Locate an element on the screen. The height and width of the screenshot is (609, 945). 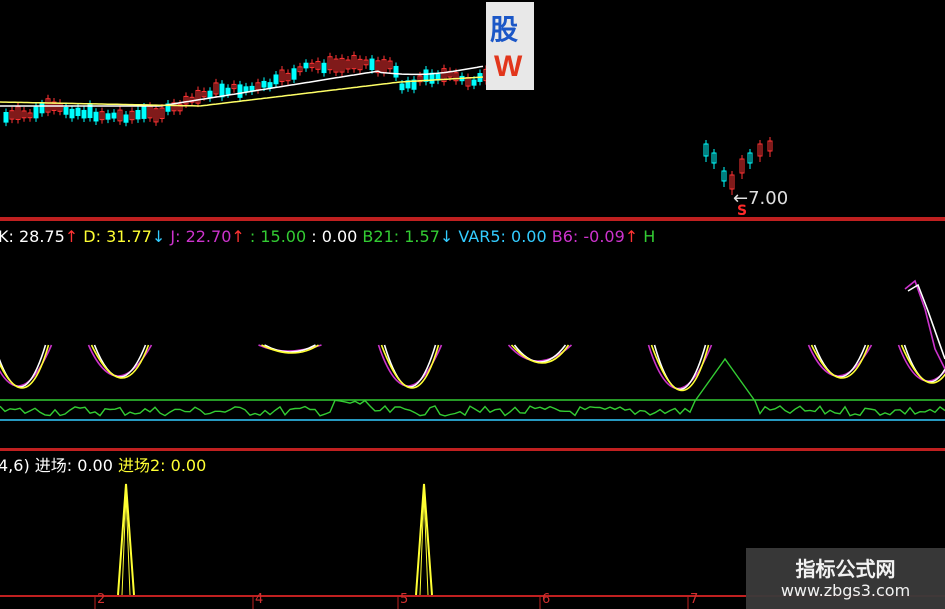
broker-logo: 股 W is located at coordinates (510, 46).